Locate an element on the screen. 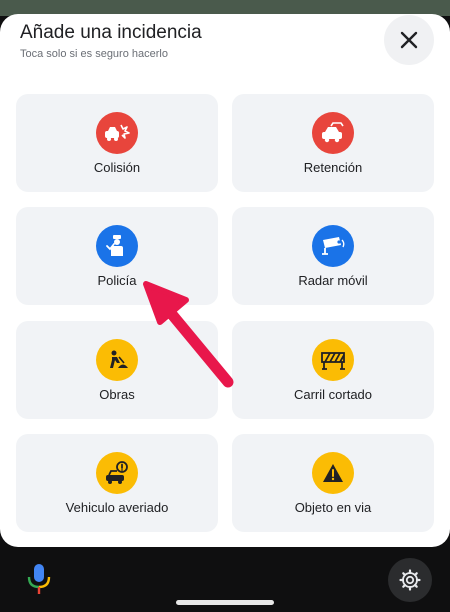 This screenshot has width=450, height=612. tile-label: Policía is located at coordinates (117, 280).